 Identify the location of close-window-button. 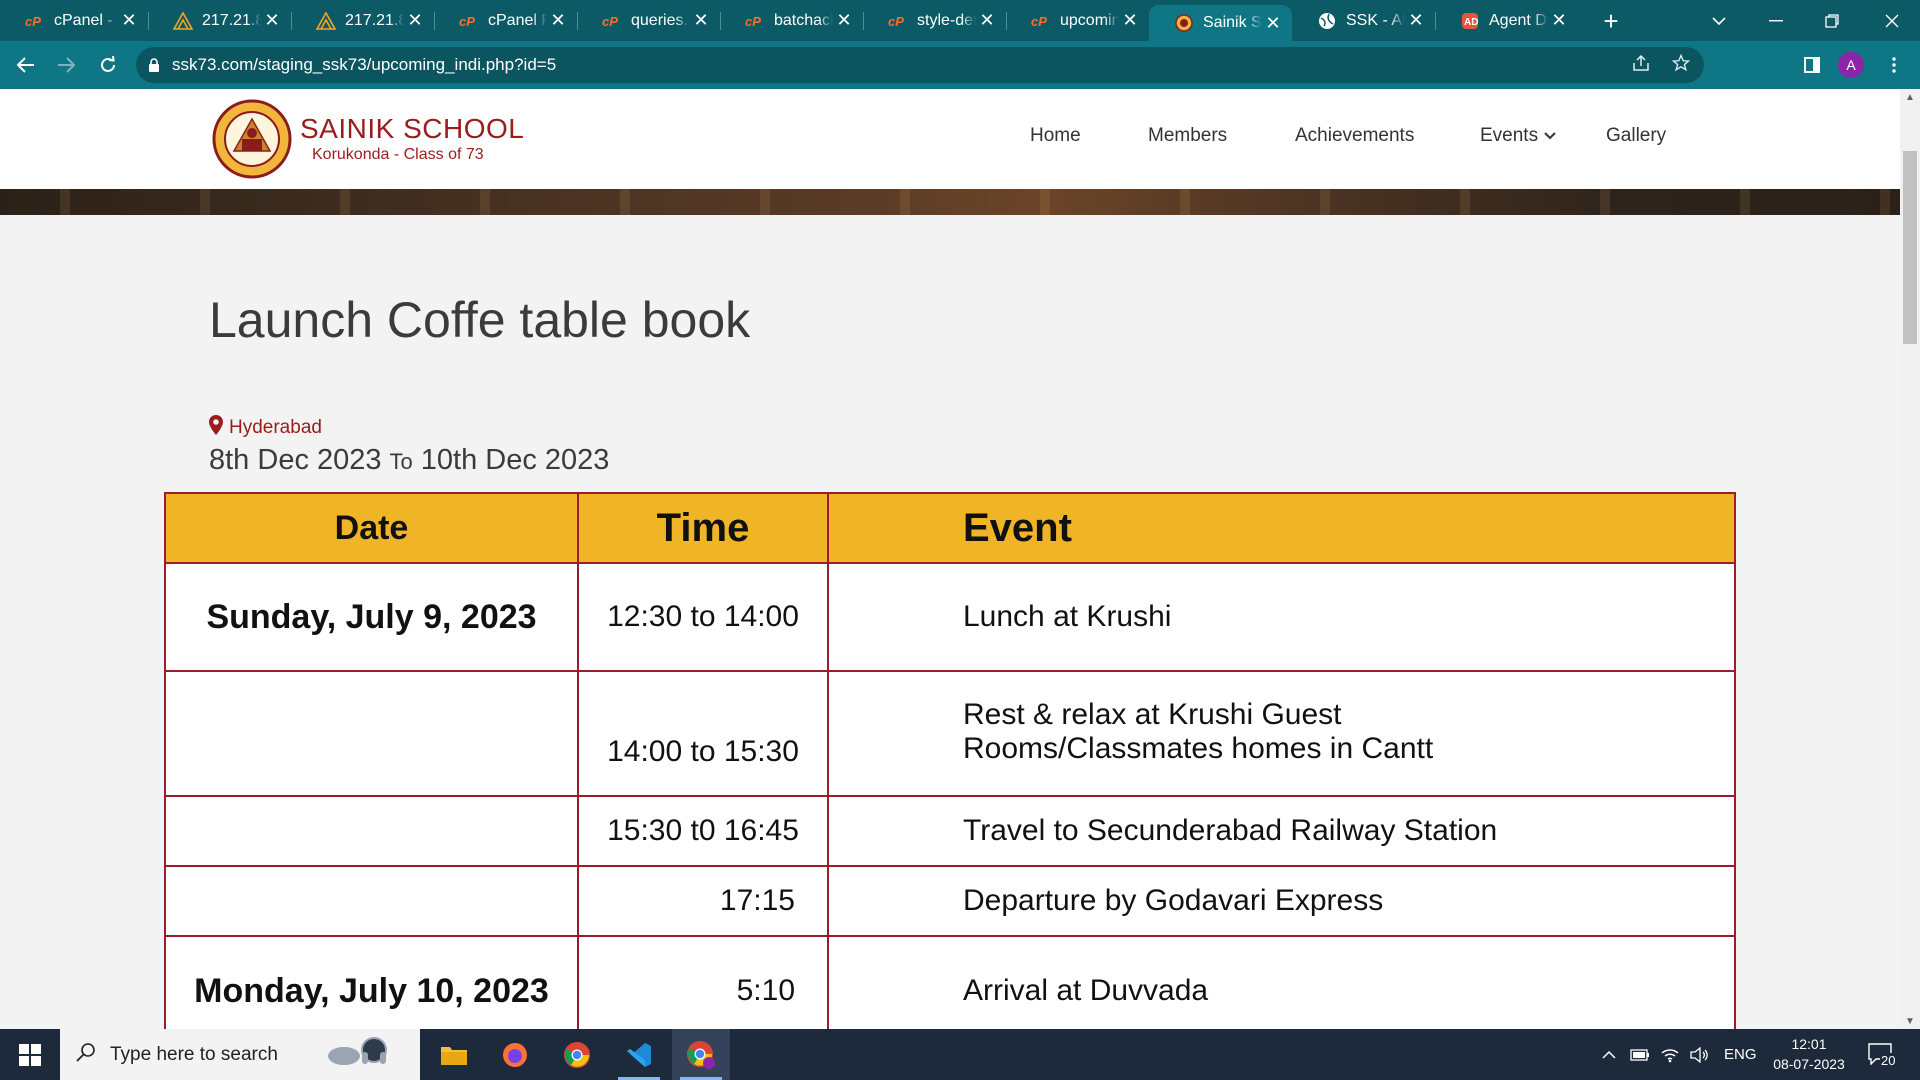
(1892, 20).